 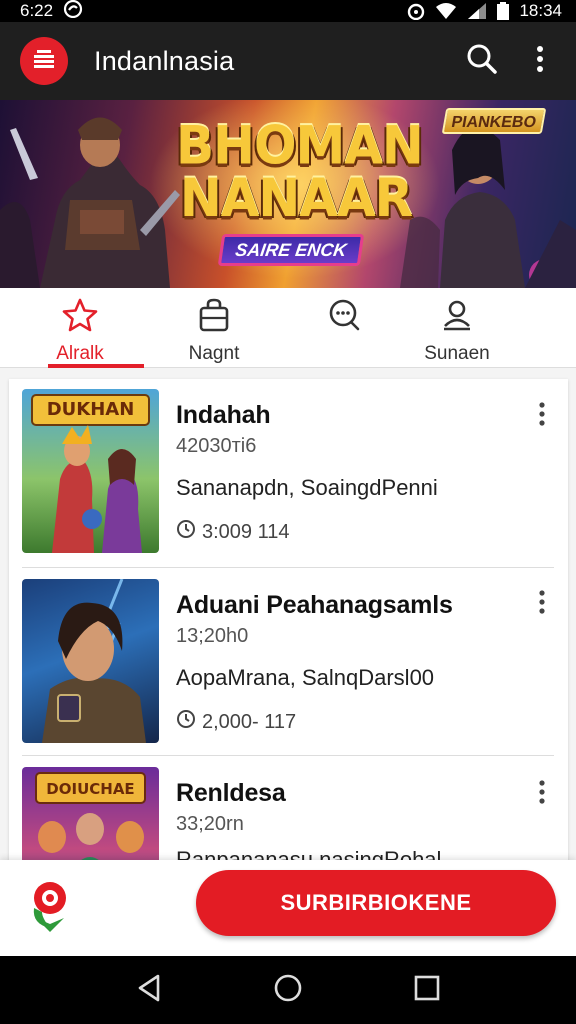 What do you see at coordinates (90, 409) in the screenshot?
I see `thumb-title: DUKHAN` at bounding box center [90, 409].